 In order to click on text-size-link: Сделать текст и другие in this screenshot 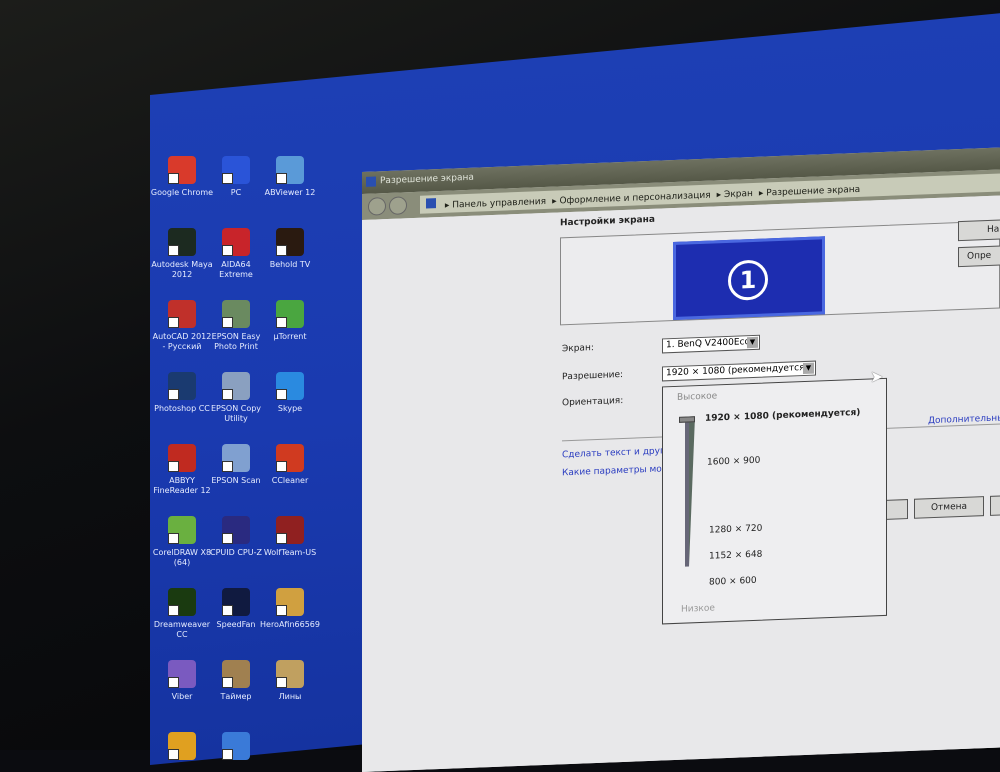, I will do `click(619, 453)`.